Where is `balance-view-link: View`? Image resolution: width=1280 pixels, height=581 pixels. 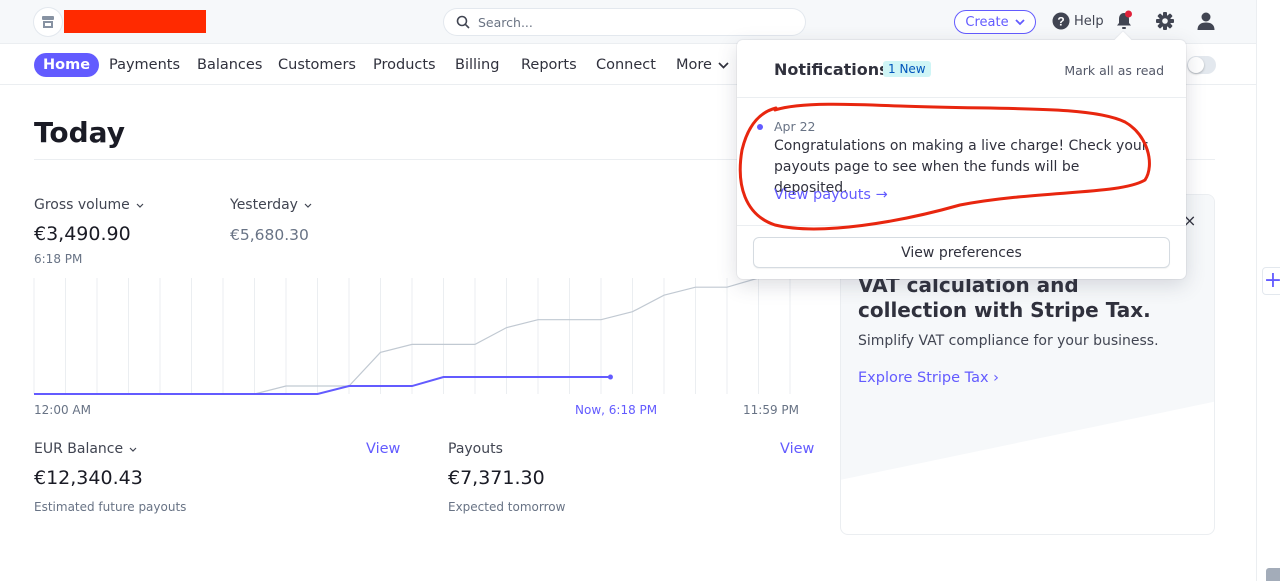
balance-view-link: View is located at coordinates (383, 449).